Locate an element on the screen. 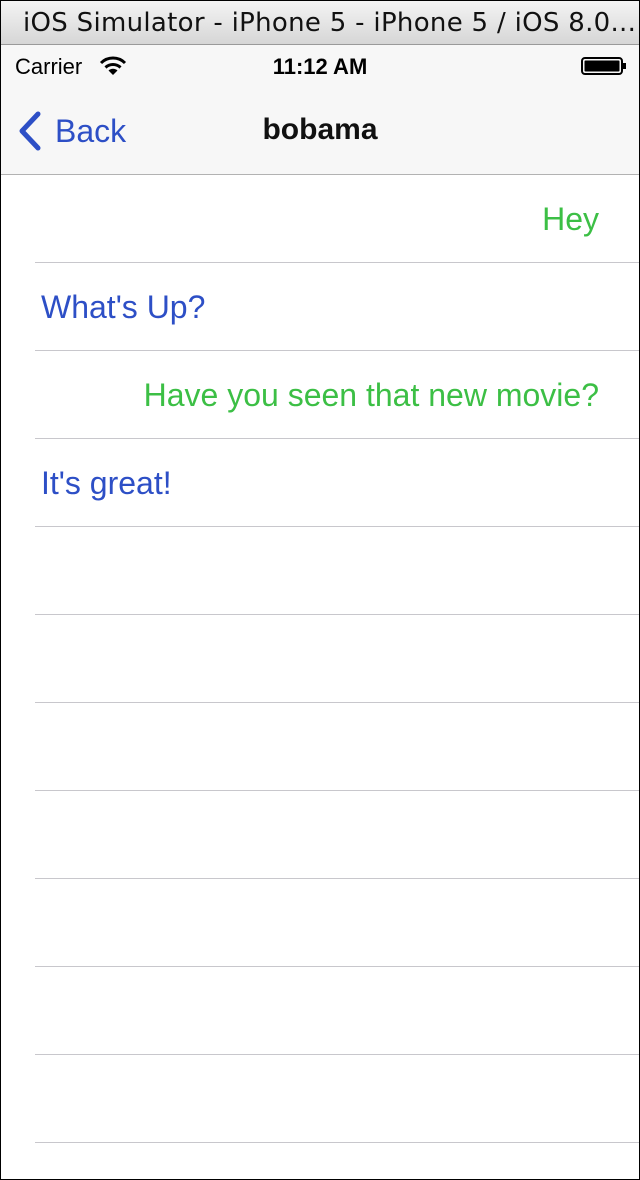 The height and width of the screenshot is (1180, 640). navigation-bar: Back bobama is located at coordinates (320, 131).